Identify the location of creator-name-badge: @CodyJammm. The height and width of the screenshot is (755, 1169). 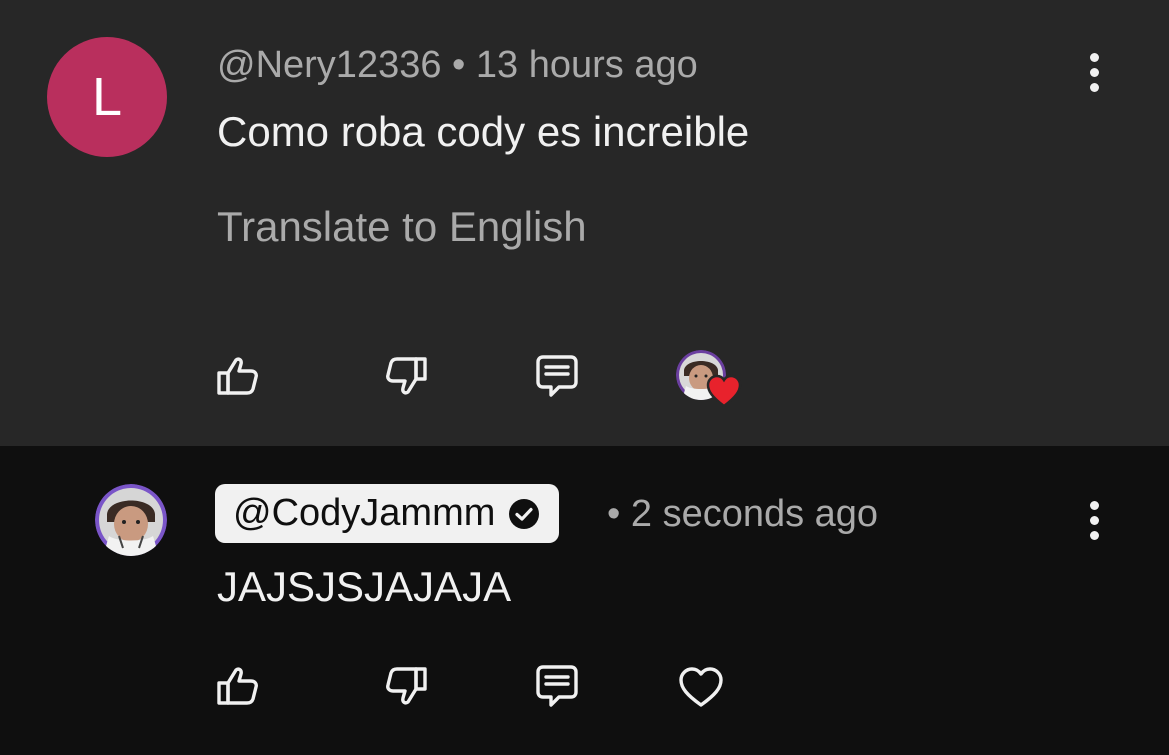
(387, 513).